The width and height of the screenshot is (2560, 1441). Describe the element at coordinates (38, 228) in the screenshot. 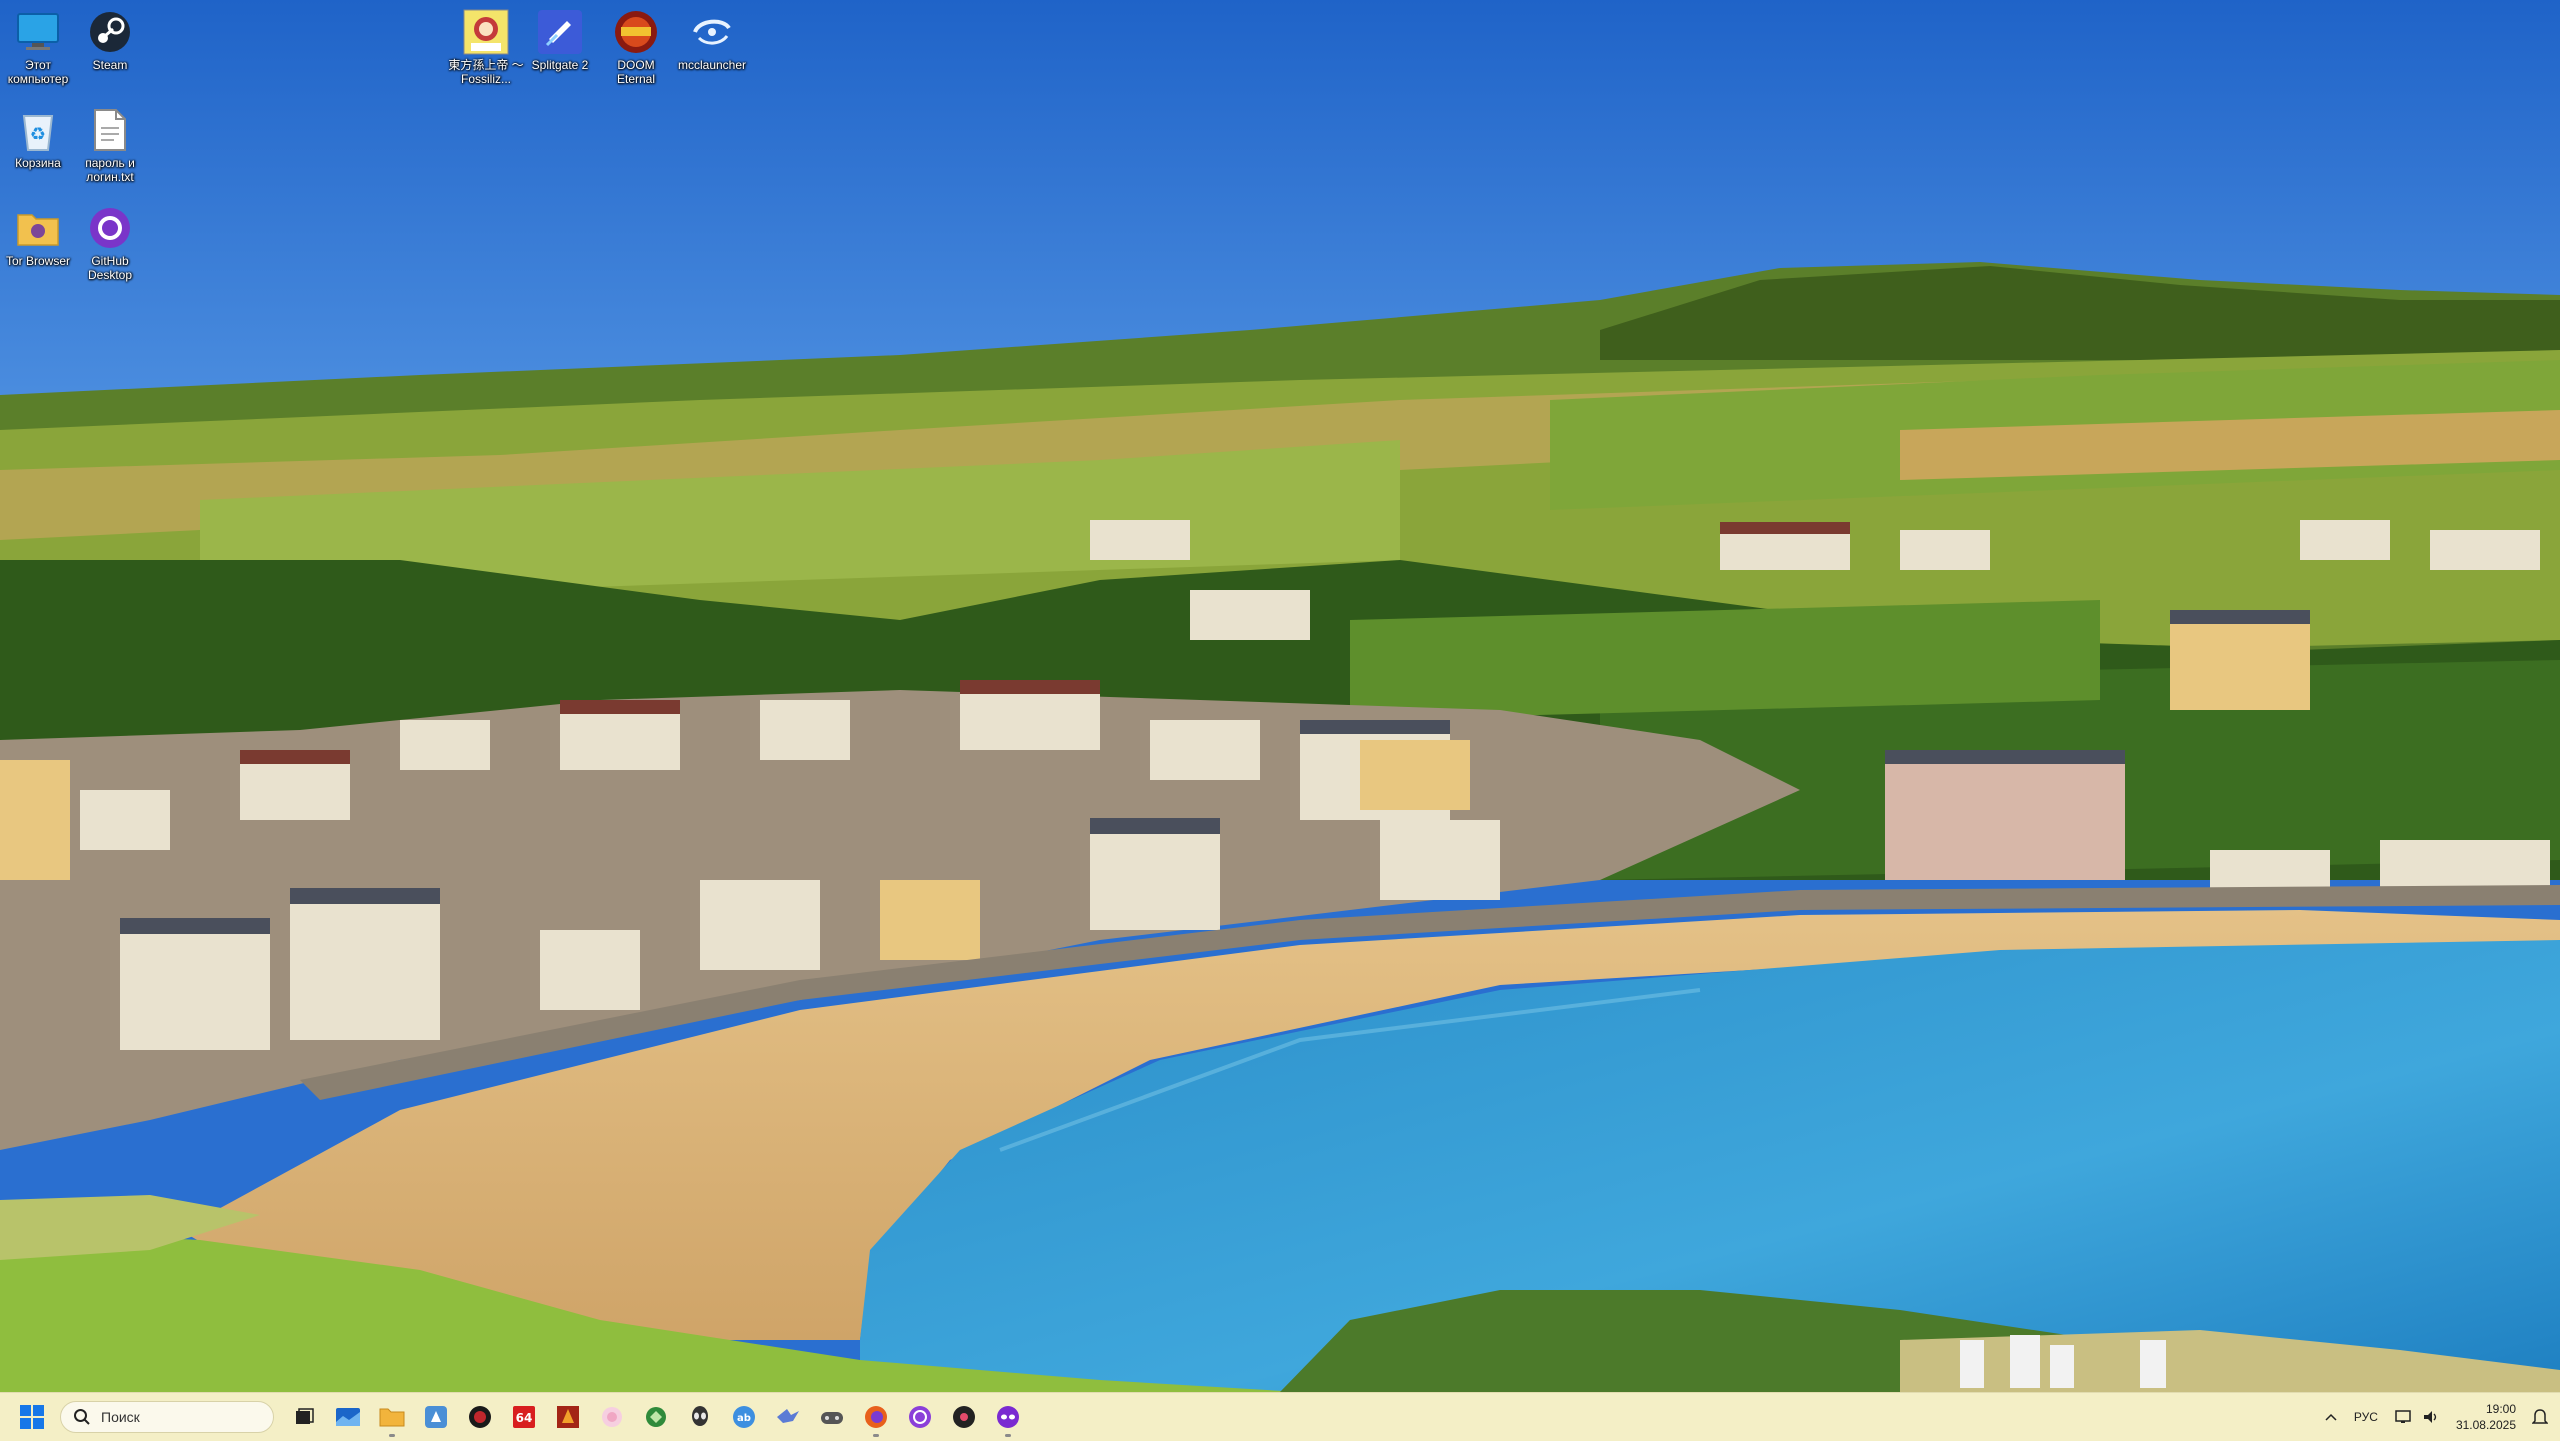

I see `tor-folder-icon` at that location.